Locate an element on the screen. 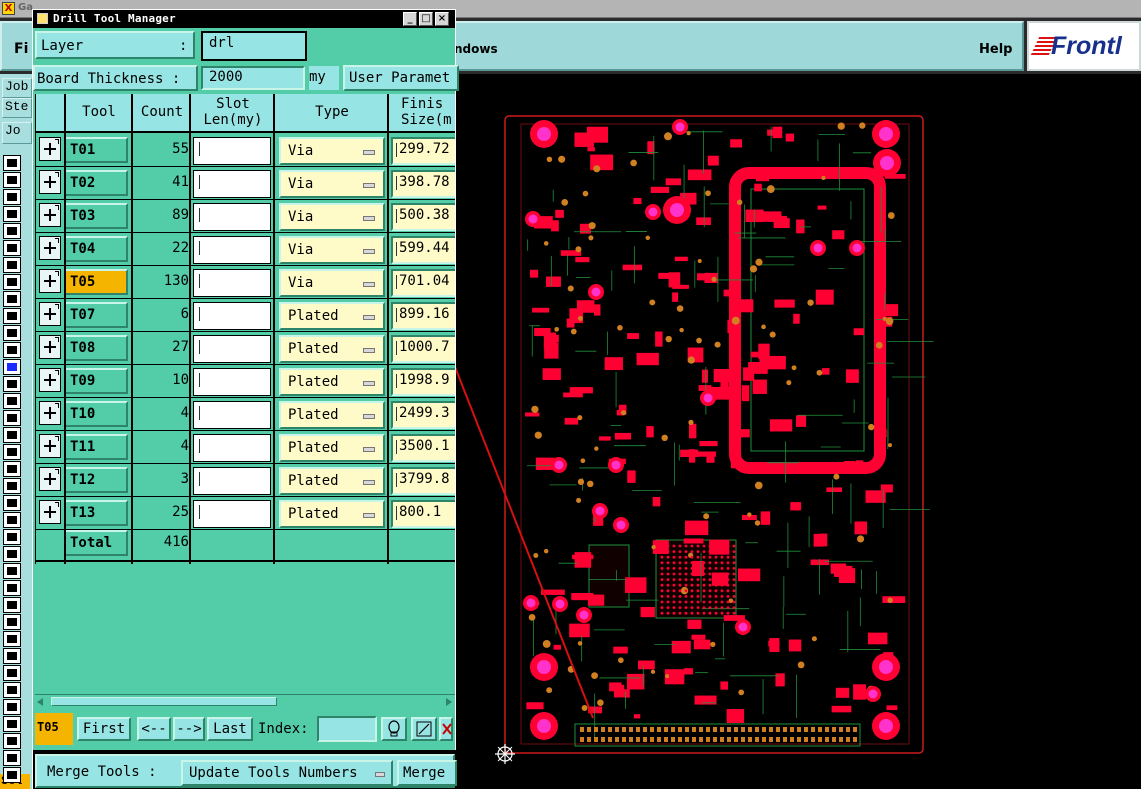 The image size is (1141, 789). tool-row: T03 89 Via 500.38 is located at coordinates (245, 216).